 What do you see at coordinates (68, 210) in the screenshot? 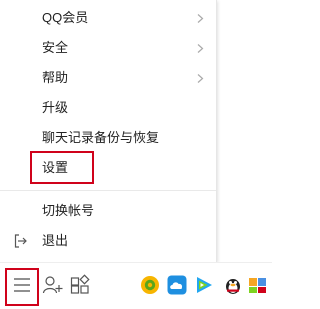
I see `menu-item-label: 切换帐号` at bounding box center [68, 210].